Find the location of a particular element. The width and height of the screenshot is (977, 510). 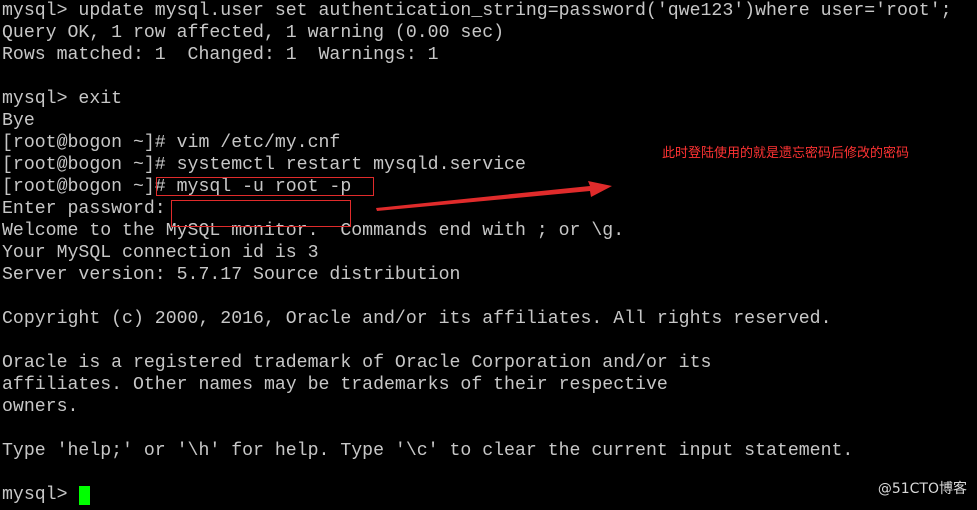

arrow-shape is located at coordinates (494, 196).